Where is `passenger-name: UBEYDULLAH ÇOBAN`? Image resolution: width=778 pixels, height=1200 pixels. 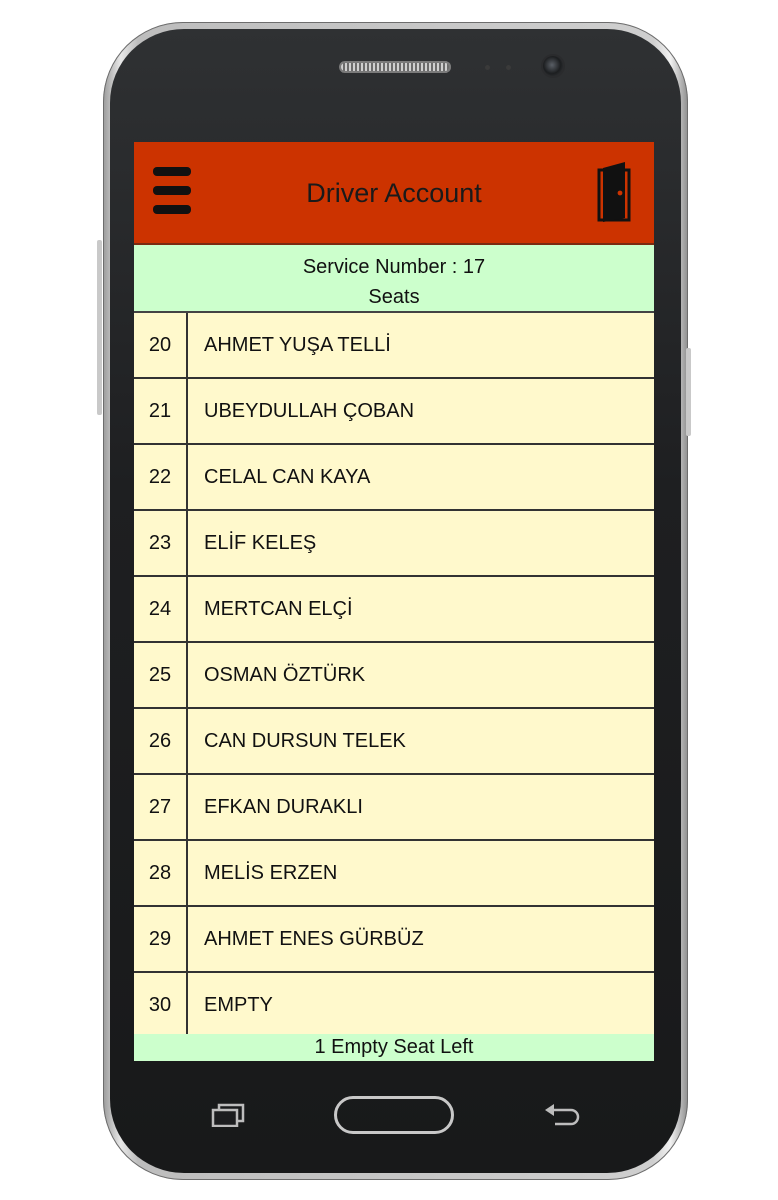
passenger-name: UBEYDULLAH ÇOBAN is located at coordinates (309, 410).